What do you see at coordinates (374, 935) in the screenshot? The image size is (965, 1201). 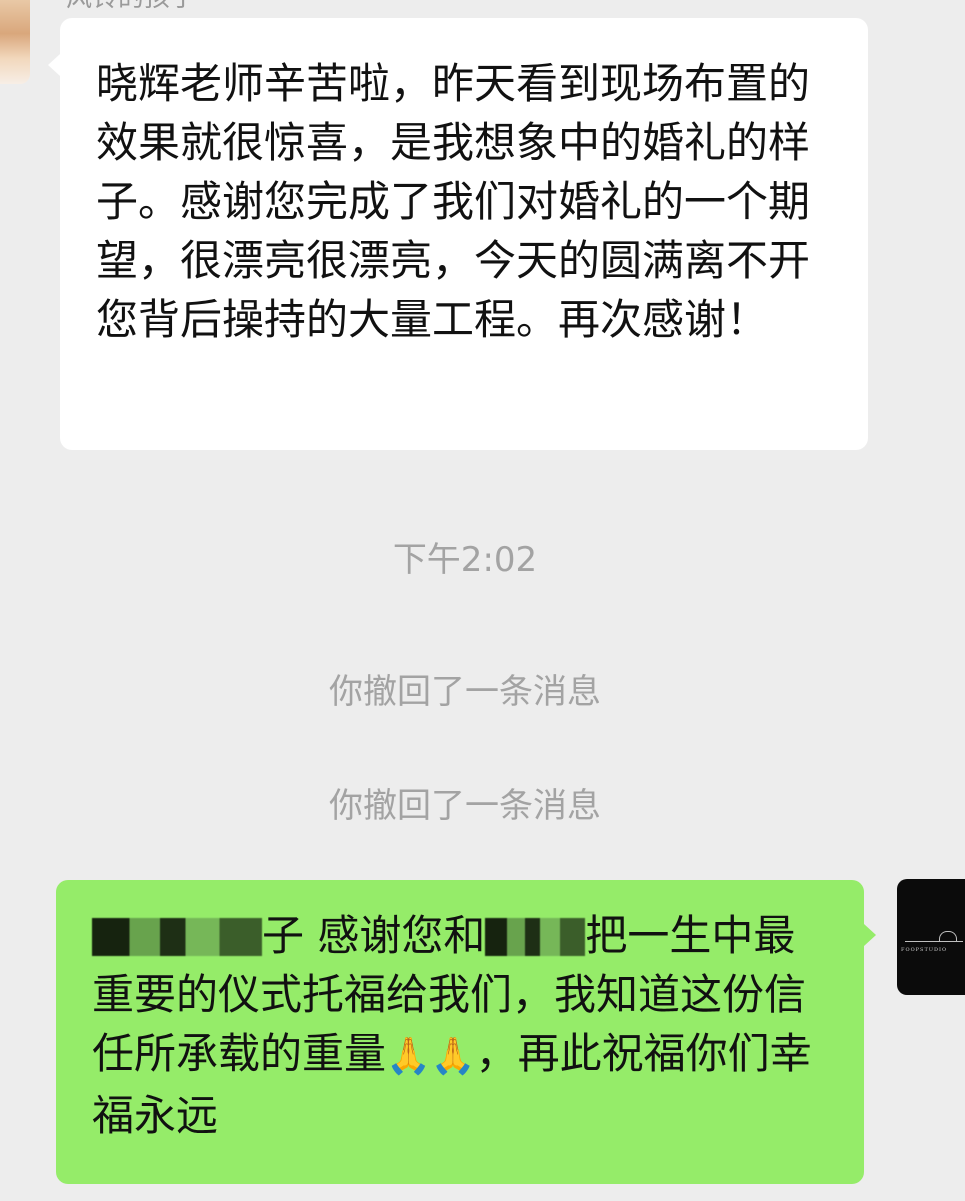 I see `outgoing-text-part: 子 感谢您和` at bounding box center [374, 935].